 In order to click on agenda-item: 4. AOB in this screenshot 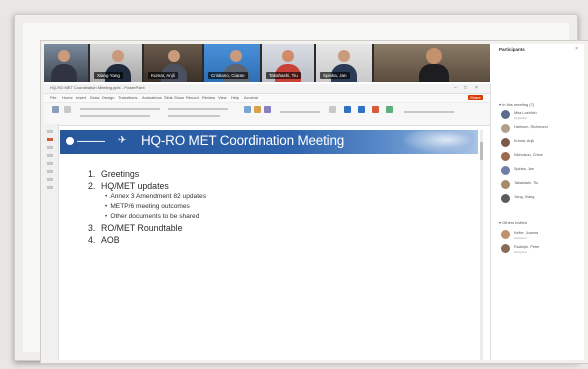, I will do `click(104, 240)`.